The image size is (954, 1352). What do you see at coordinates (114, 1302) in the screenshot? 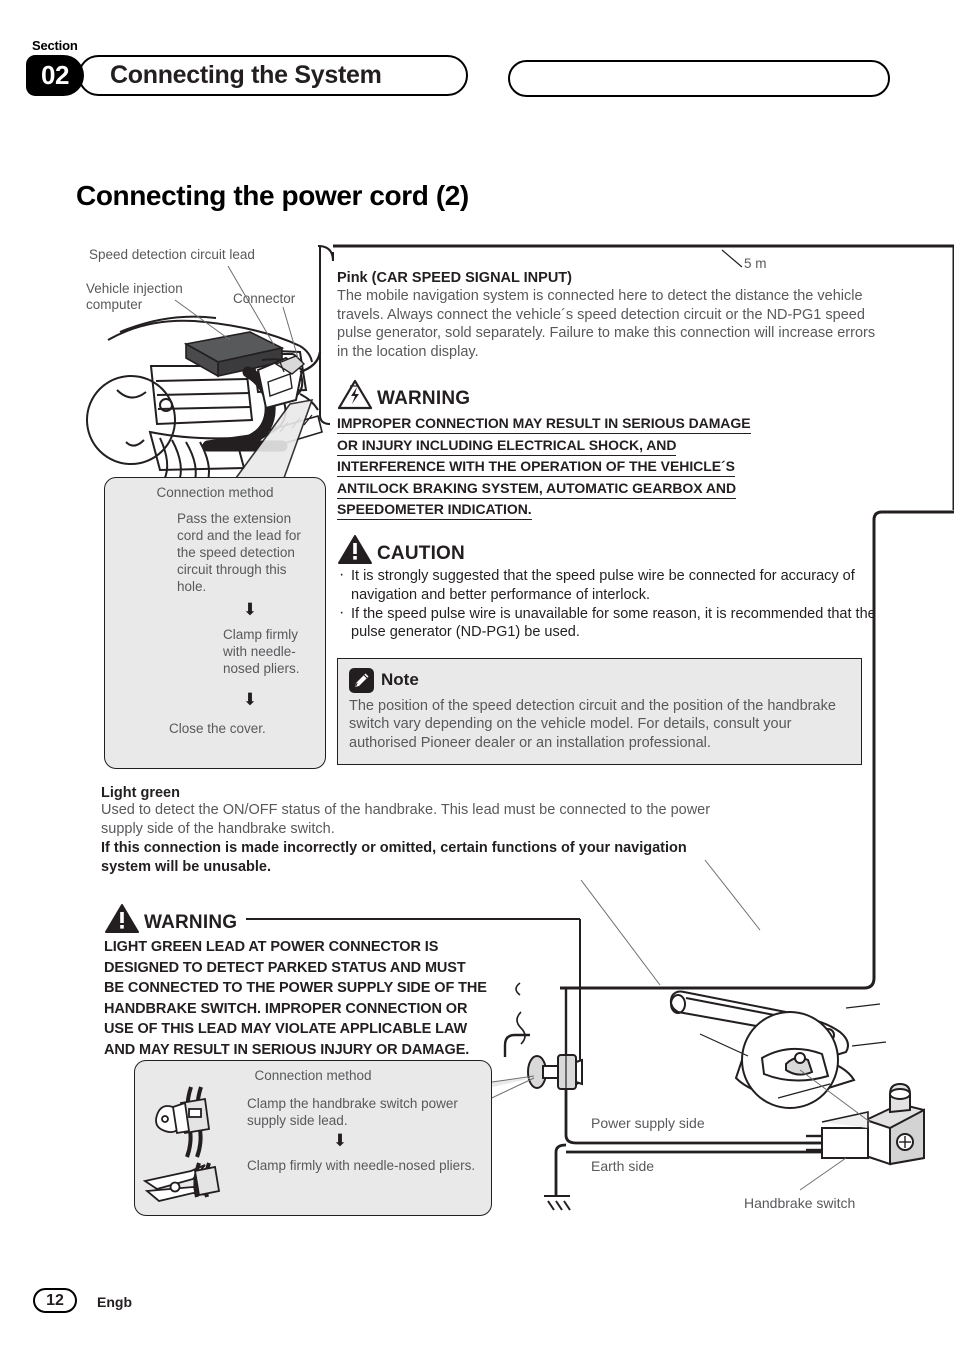
I see `language-code: Engb` at bounding box center [114, 1302].